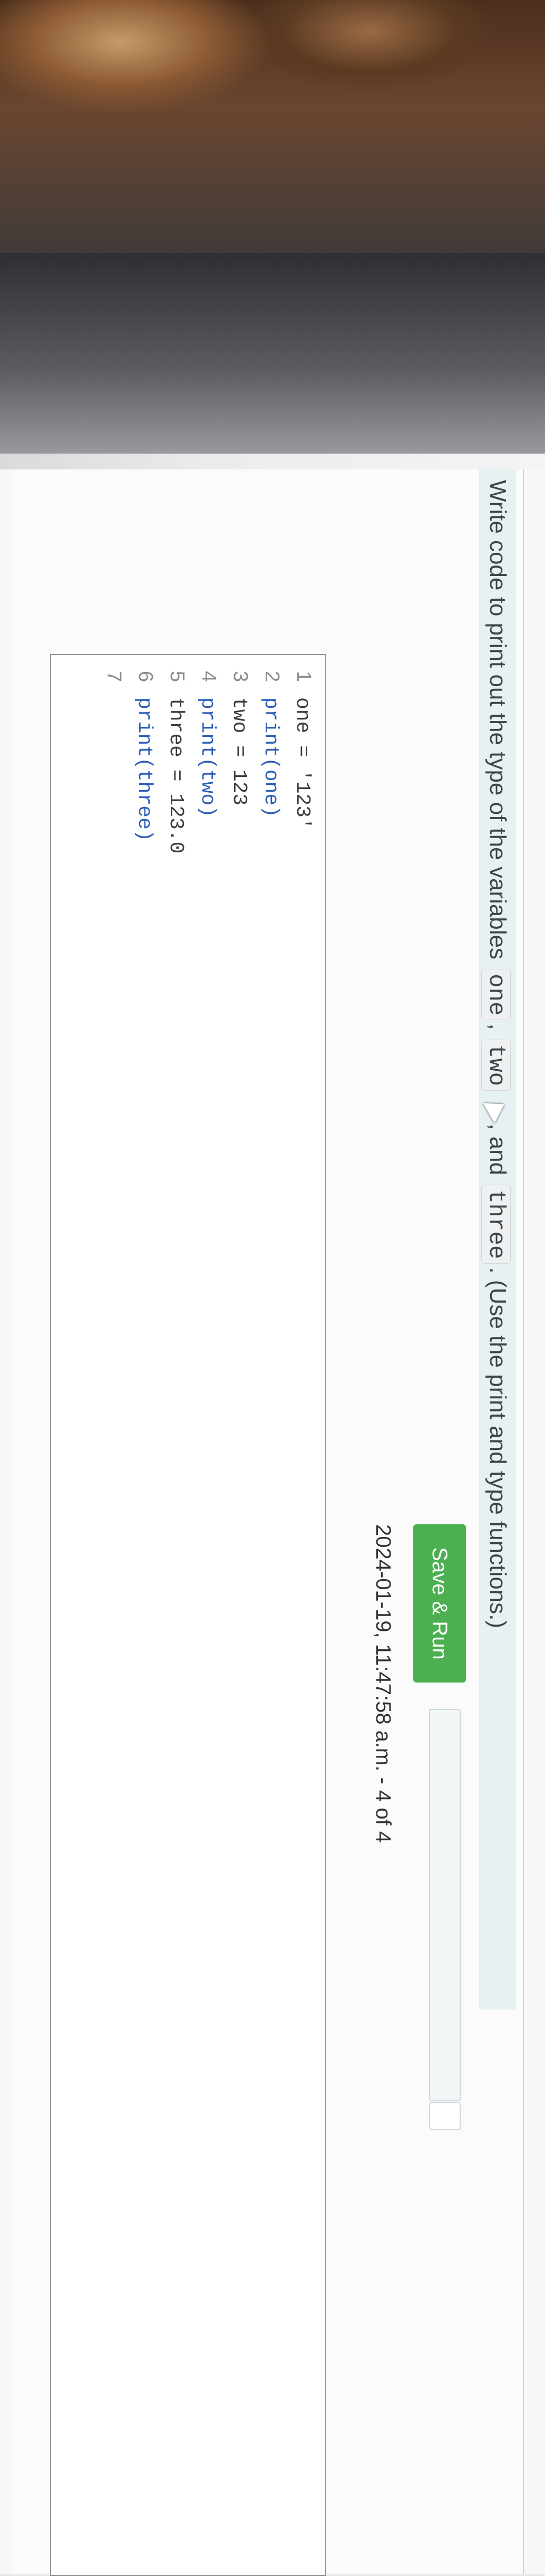 The height and width of the screenshot is (2576, 545). I want to click on code-line: 2 print(one), so click(268, 745).